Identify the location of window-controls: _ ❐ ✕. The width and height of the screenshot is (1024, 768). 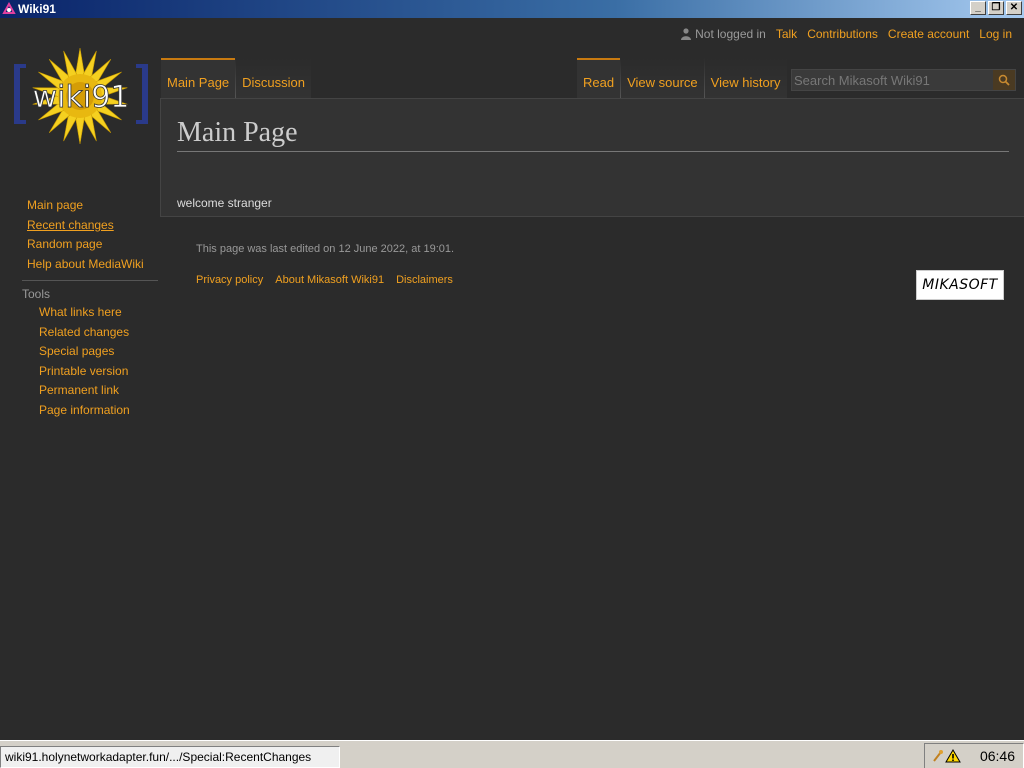
(996, 8).